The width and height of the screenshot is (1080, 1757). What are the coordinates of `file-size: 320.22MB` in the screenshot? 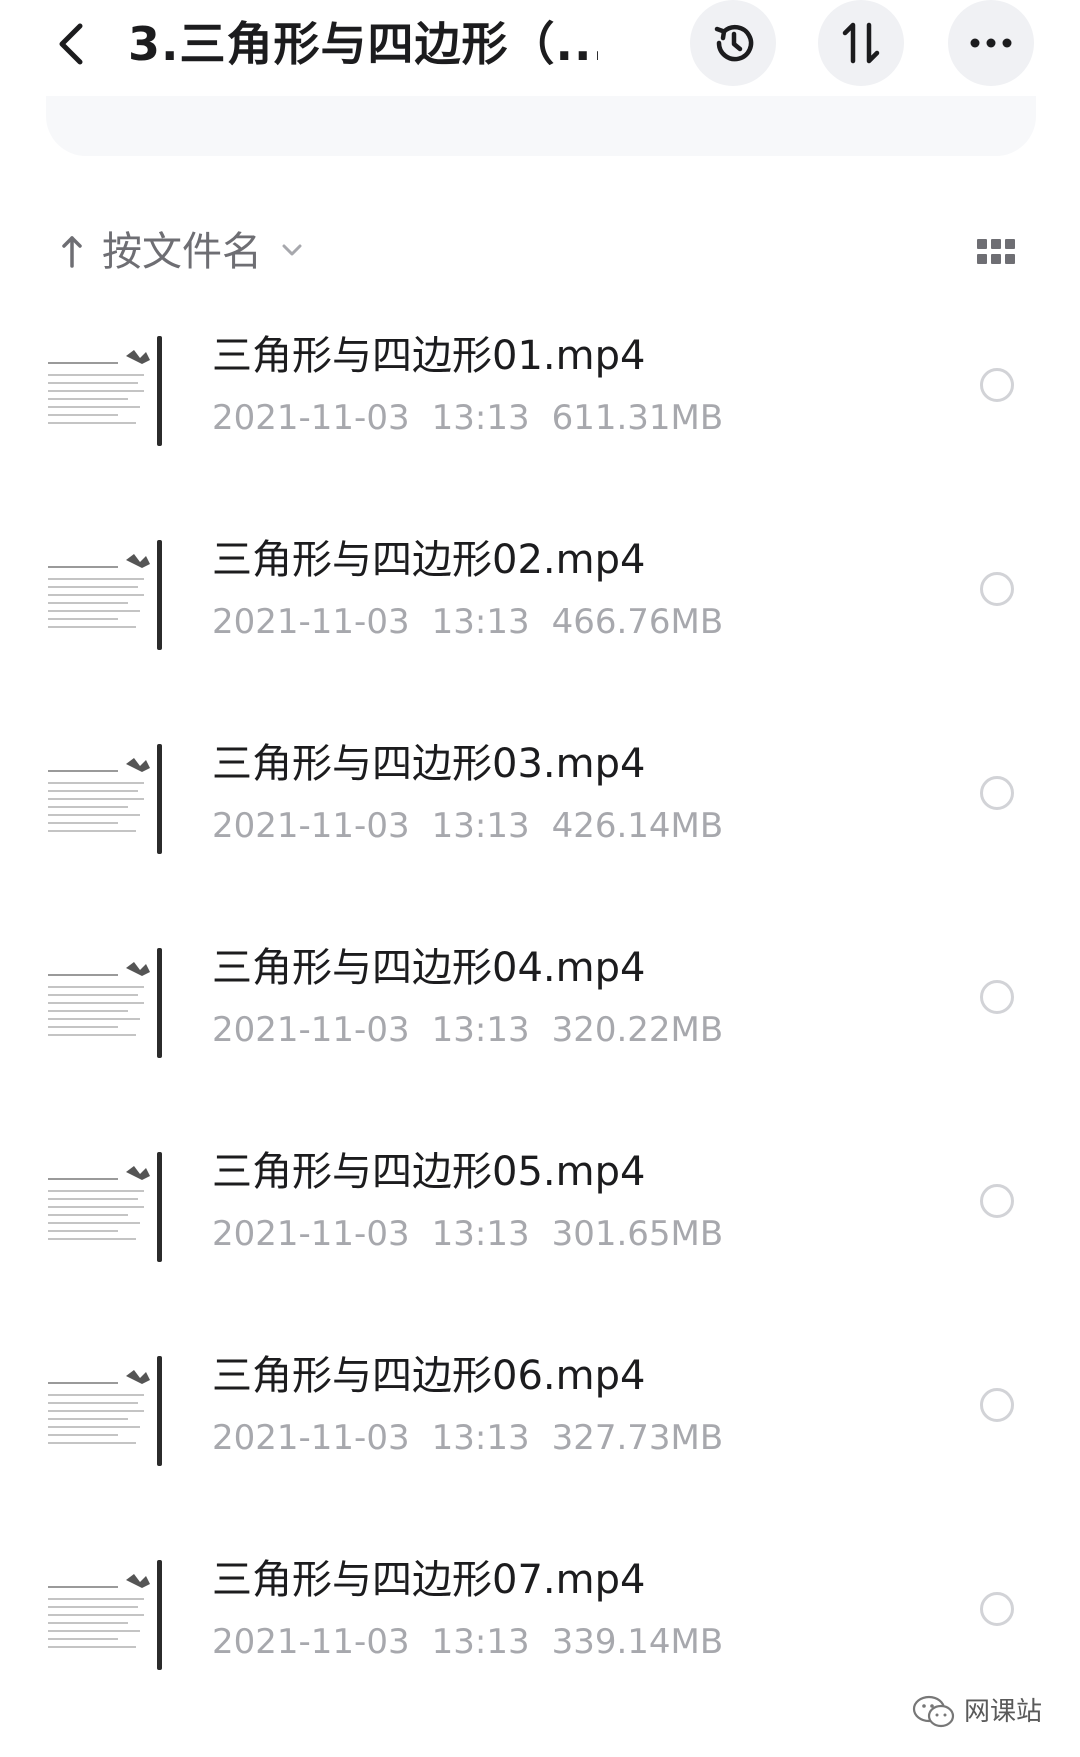 It's located at (637, 1030).